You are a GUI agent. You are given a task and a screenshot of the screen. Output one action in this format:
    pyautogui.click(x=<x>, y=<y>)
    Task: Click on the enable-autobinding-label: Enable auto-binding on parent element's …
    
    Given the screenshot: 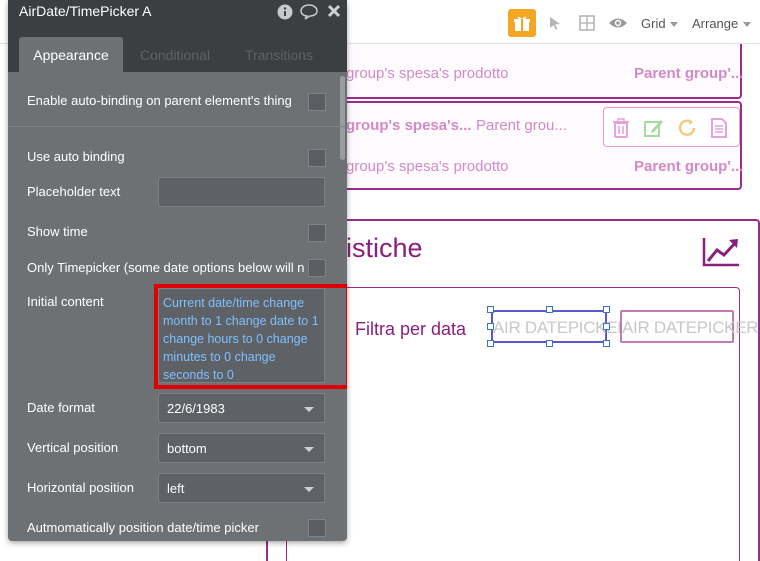 What is the action you would take?
    pyautogui.click(x=159, y=100)
    